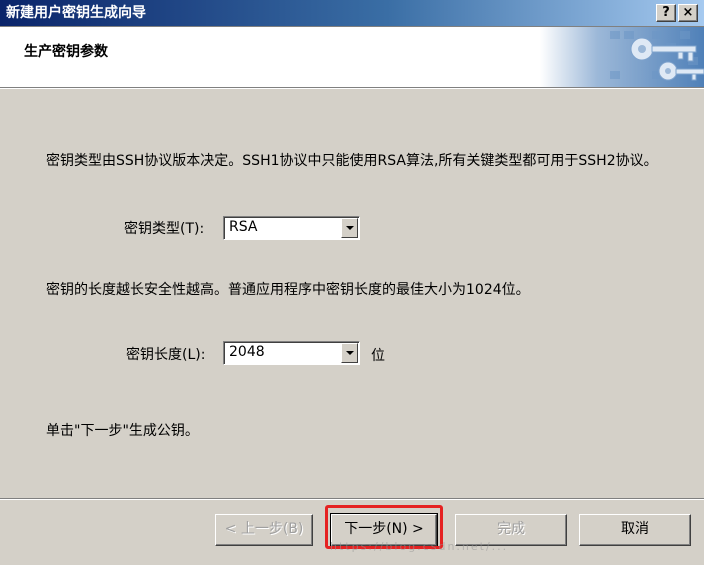 The image size is (704, 565). Describe the element at coordinates (164, 229) in the screenshot. I see `key-type-label: 密钥类型(T):` at that location.